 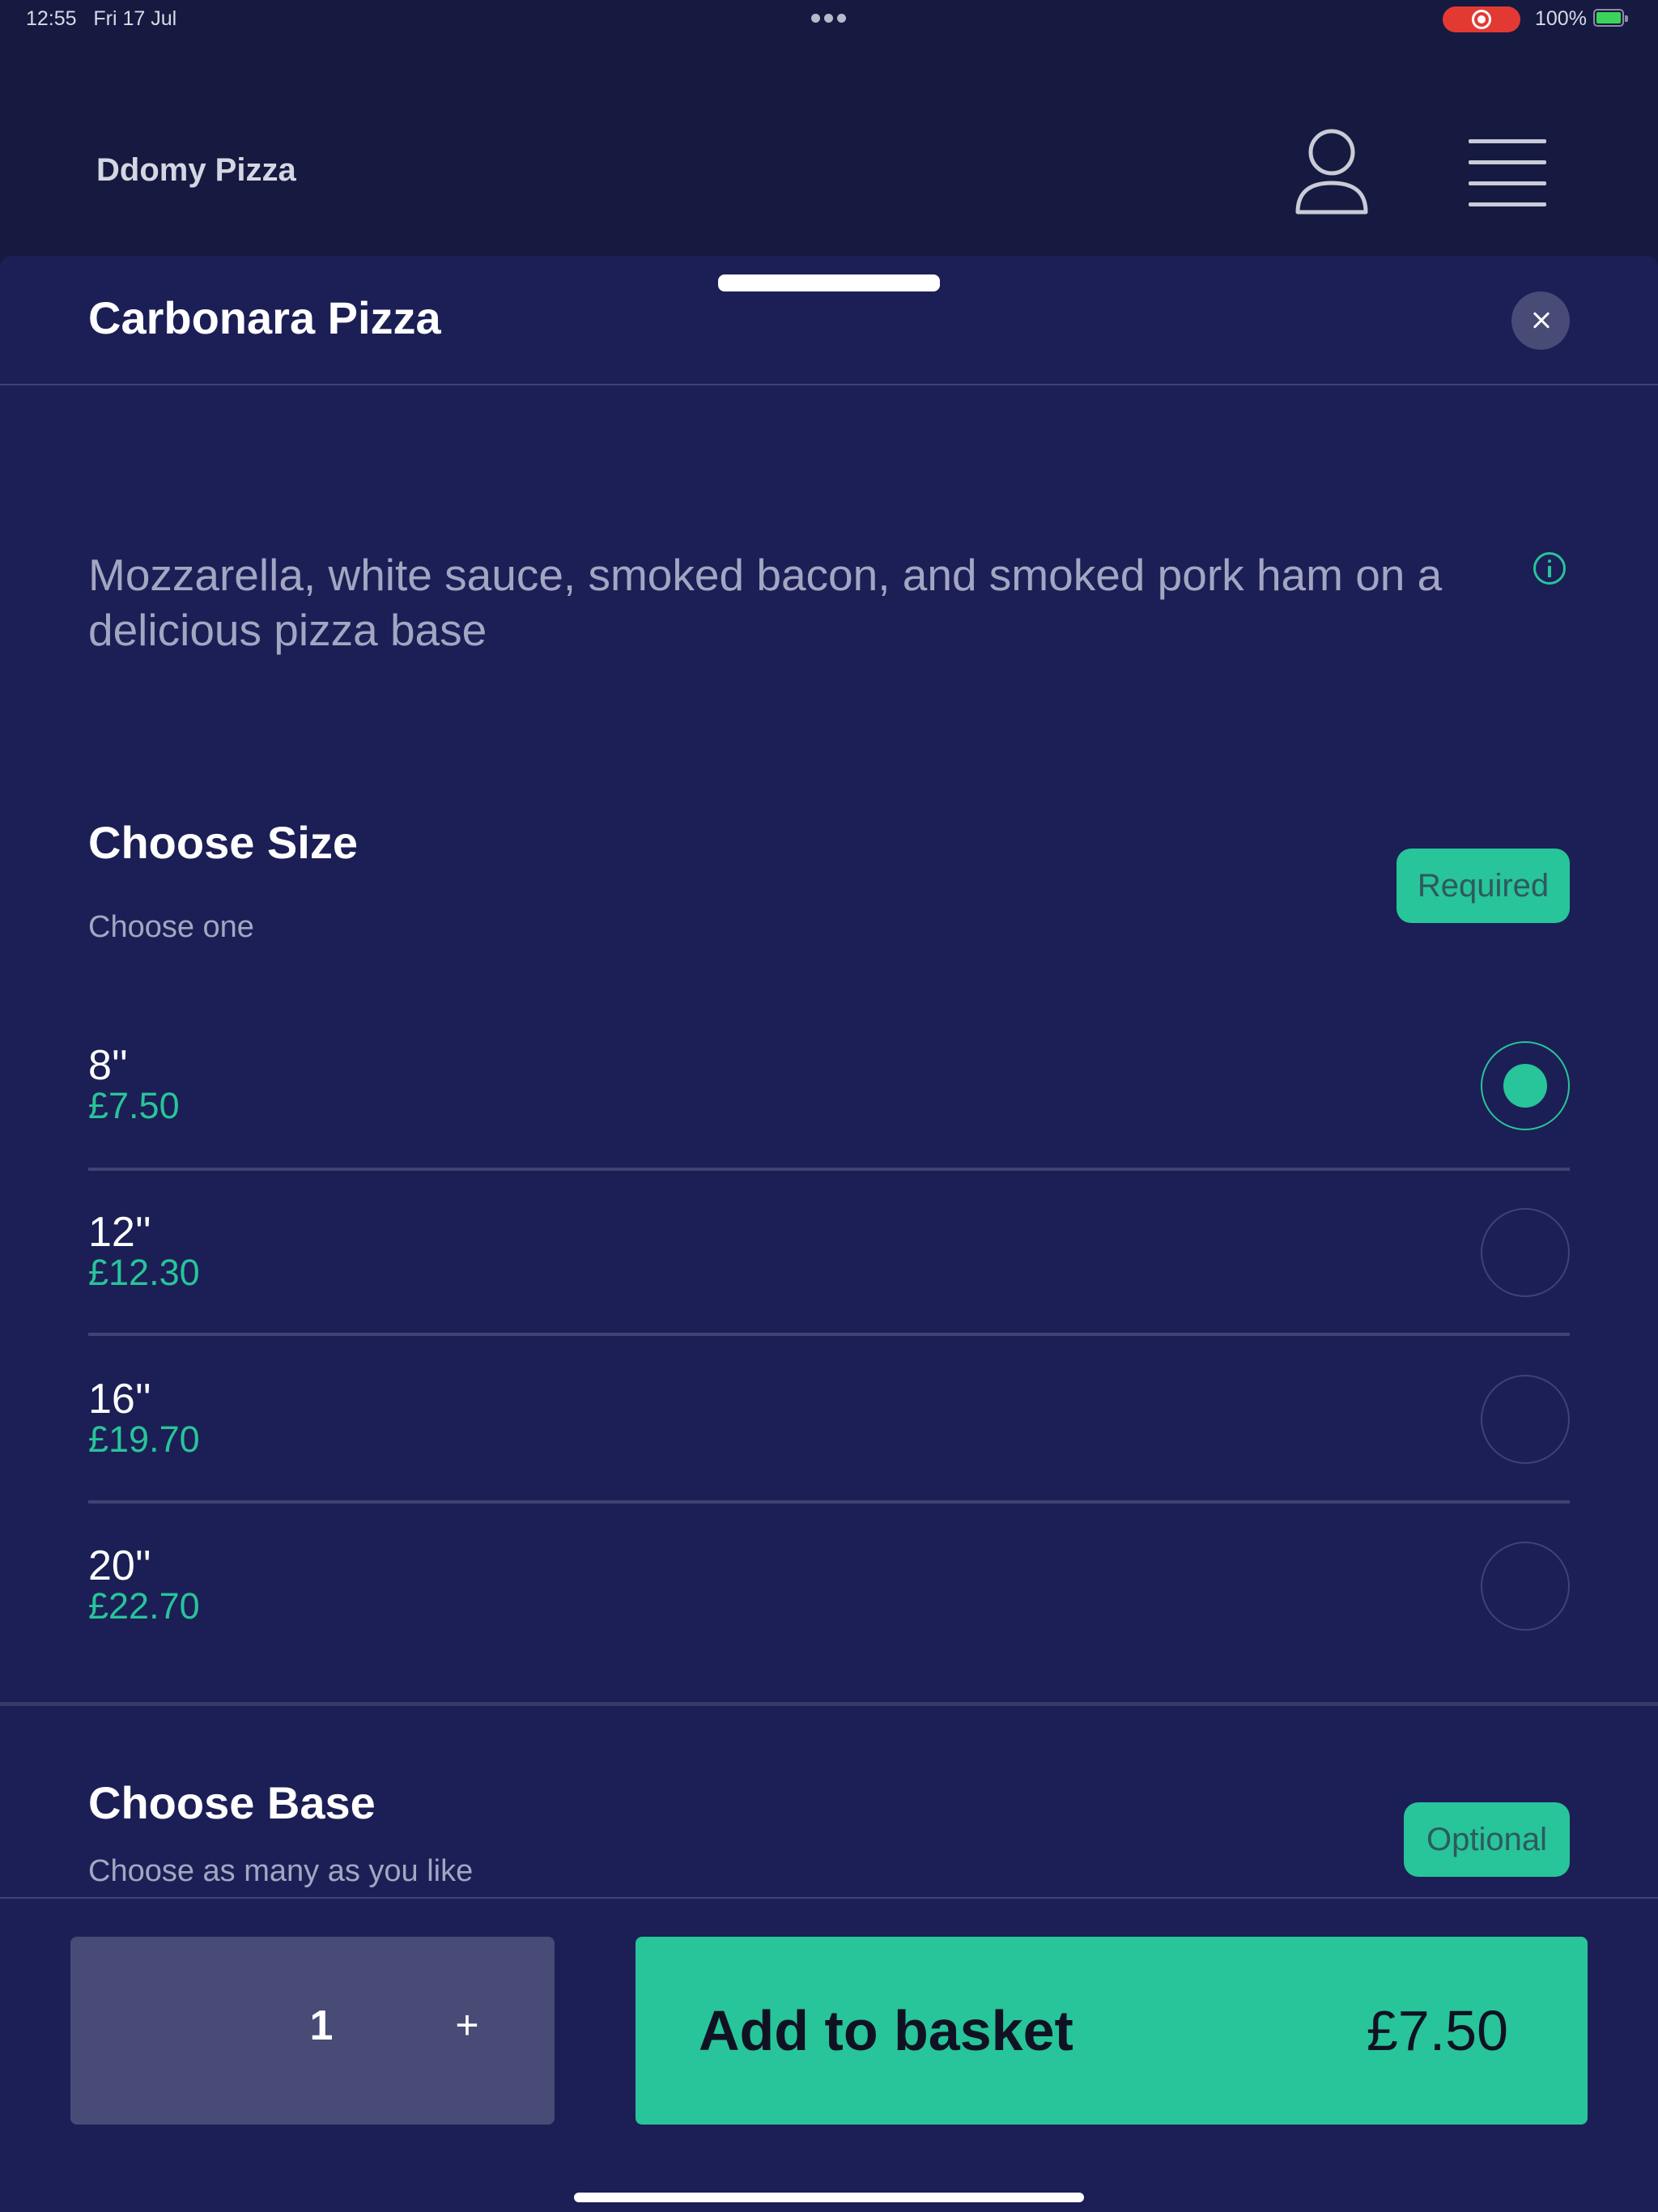 What do you see at coordinates (321, 2026) in the screenshot?
I see `quantity-value: 1` at bounding box center [321, 2026].